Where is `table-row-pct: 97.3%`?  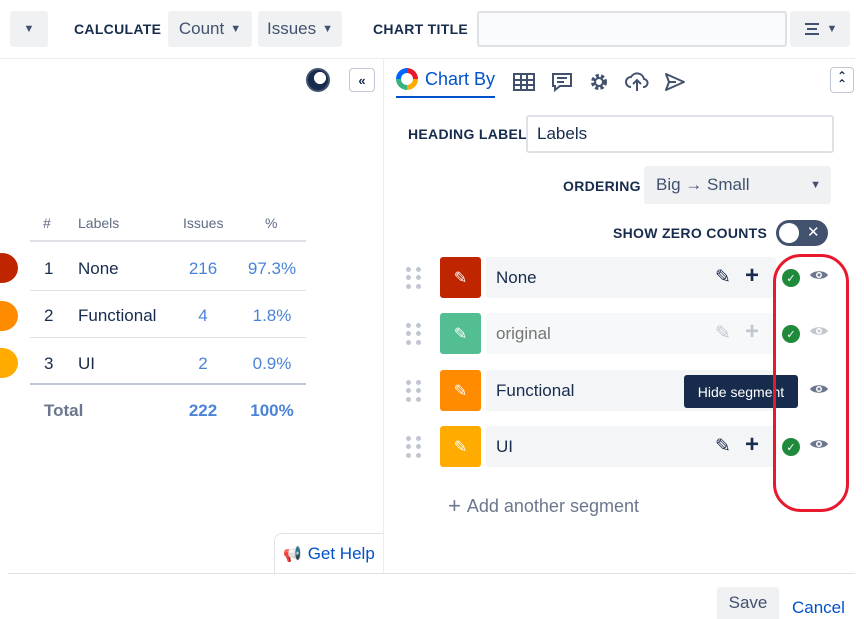 table-row-pct: 97.3% is located at coordinates (272, 269).